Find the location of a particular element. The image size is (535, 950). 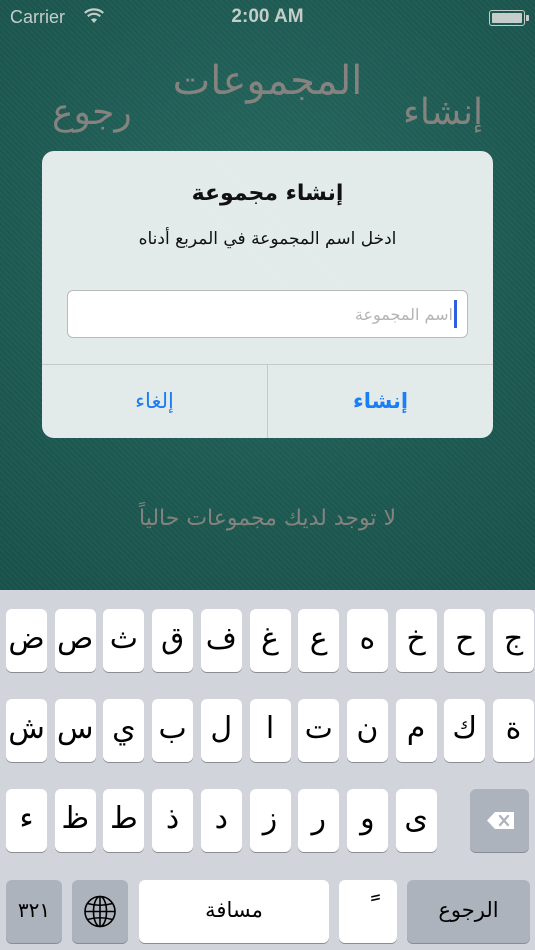

globe-icon is located at coordinates (100, 911).